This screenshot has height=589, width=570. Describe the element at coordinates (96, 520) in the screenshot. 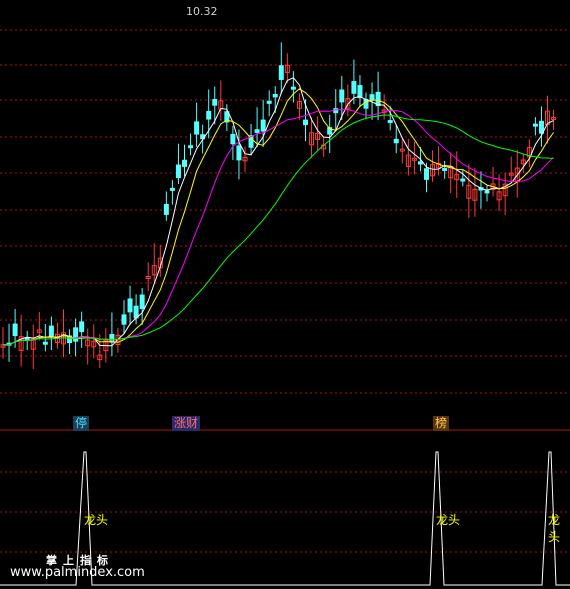

I see `peak-label-1: 龙头` at that location.